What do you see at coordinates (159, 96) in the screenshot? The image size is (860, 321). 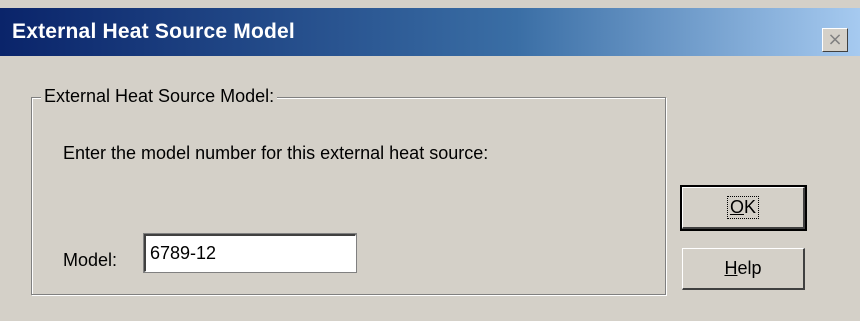 I see `groupbox-legend: External Heat Source Model:` at bounding box center [159, 96].